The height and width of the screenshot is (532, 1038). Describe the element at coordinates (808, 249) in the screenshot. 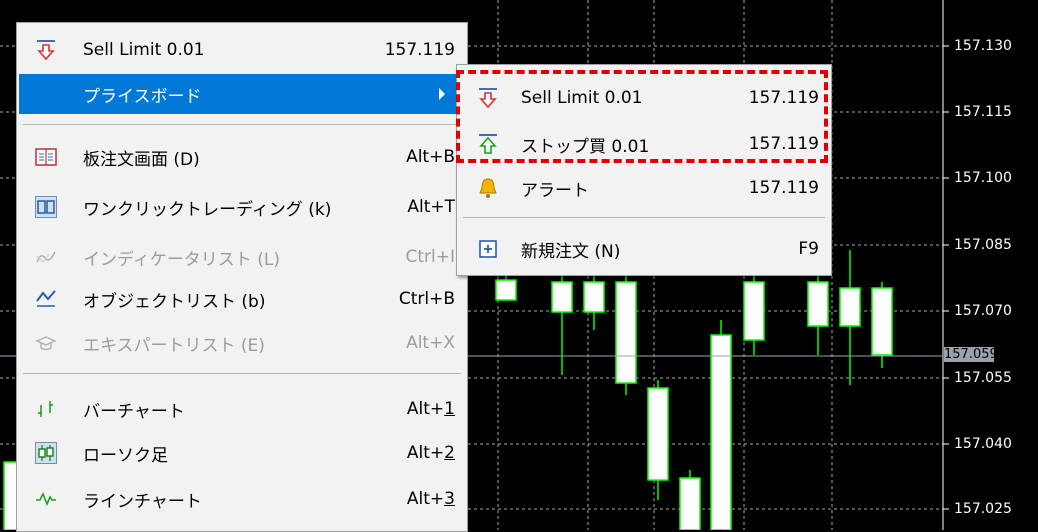

I see `submenu-item-value: F9` at that location.